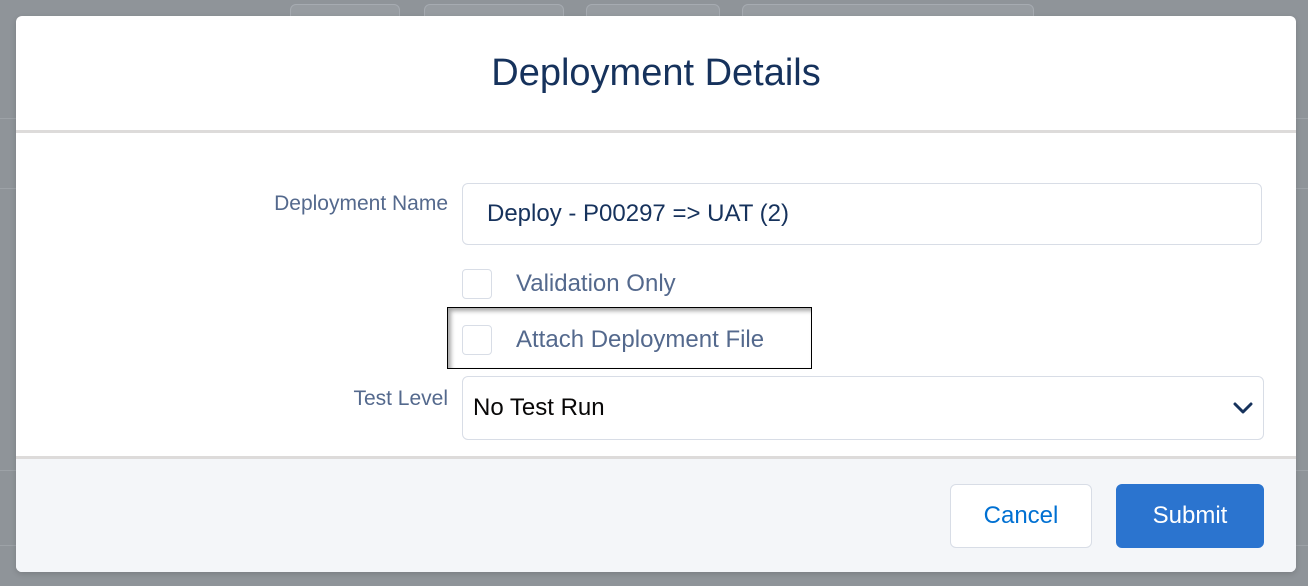  What do you see at coordinates (539, 407) in the screenshot?
I see `test-level-selected-value: No Test Run` at bounding box center [539, 407].